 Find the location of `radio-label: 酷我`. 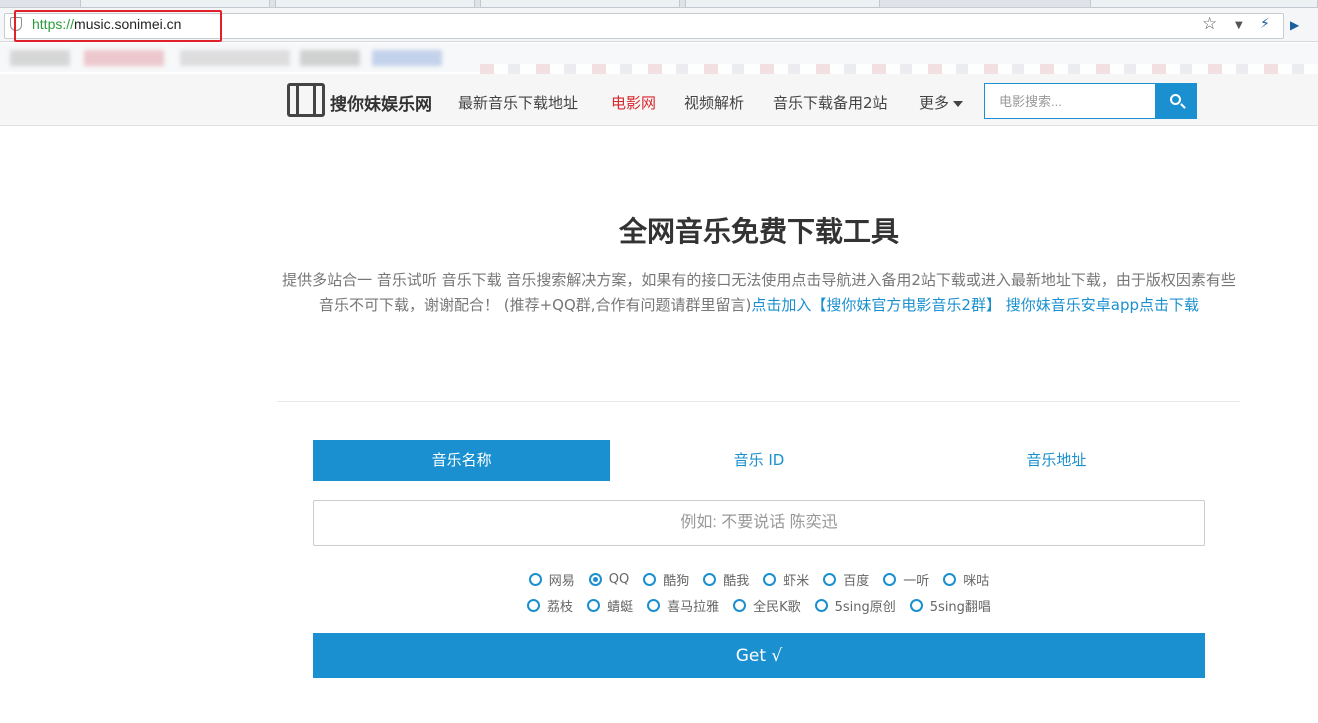

radio-label: 酷我 is located at coordinates (736, 581).